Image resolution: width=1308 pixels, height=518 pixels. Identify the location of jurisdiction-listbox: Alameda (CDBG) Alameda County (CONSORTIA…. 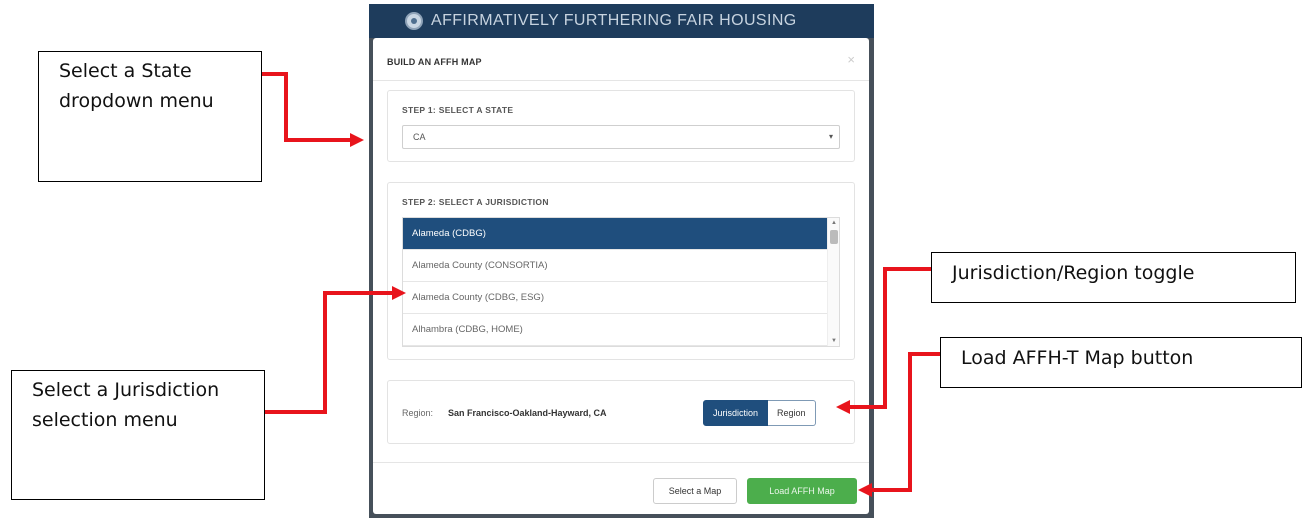
(621, 282).